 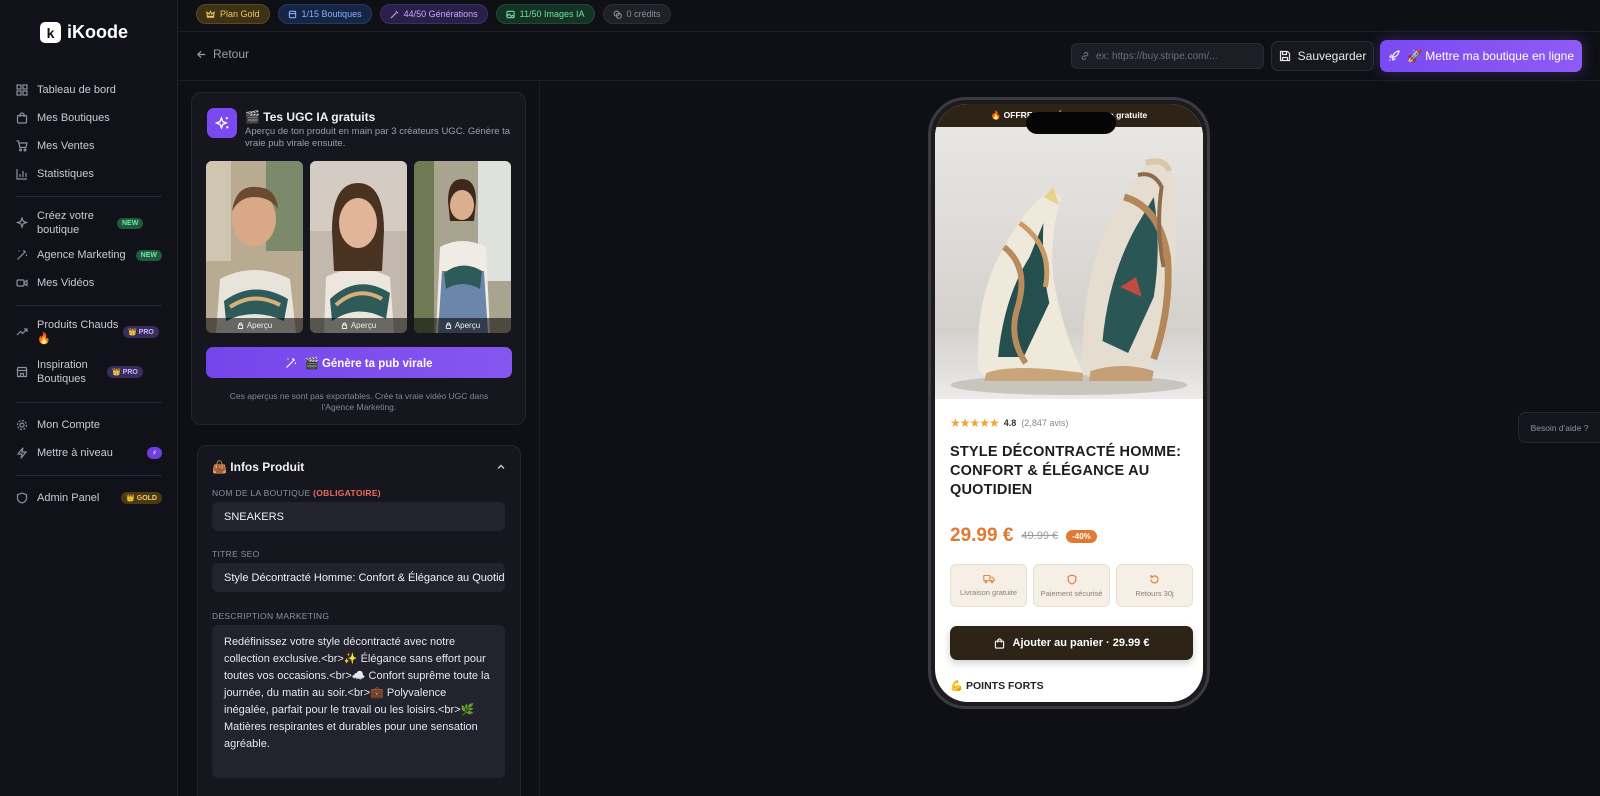 What do you see at coordinates (22, 332) in the screenshot?
I see `trending-up-icon` at bounding box center [22, 332].